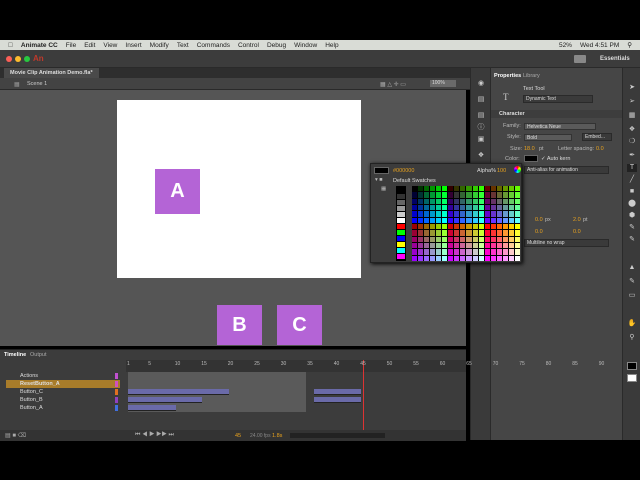  What do you see at coordinates (632, 296) in the screenshot?
I see `eraser-icon: ▭` at bounding box center [632, 296].